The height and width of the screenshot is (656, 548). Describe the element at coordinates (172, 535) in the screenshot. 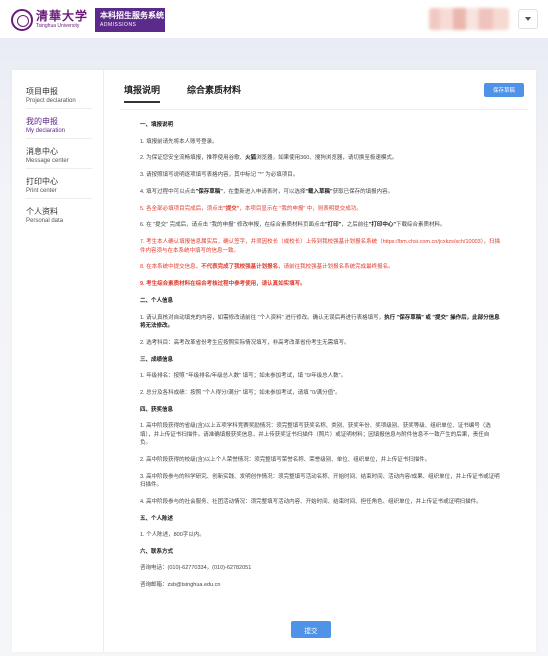

I see `instruction-item: 1. 个人陈述，800字以内。` at that location.